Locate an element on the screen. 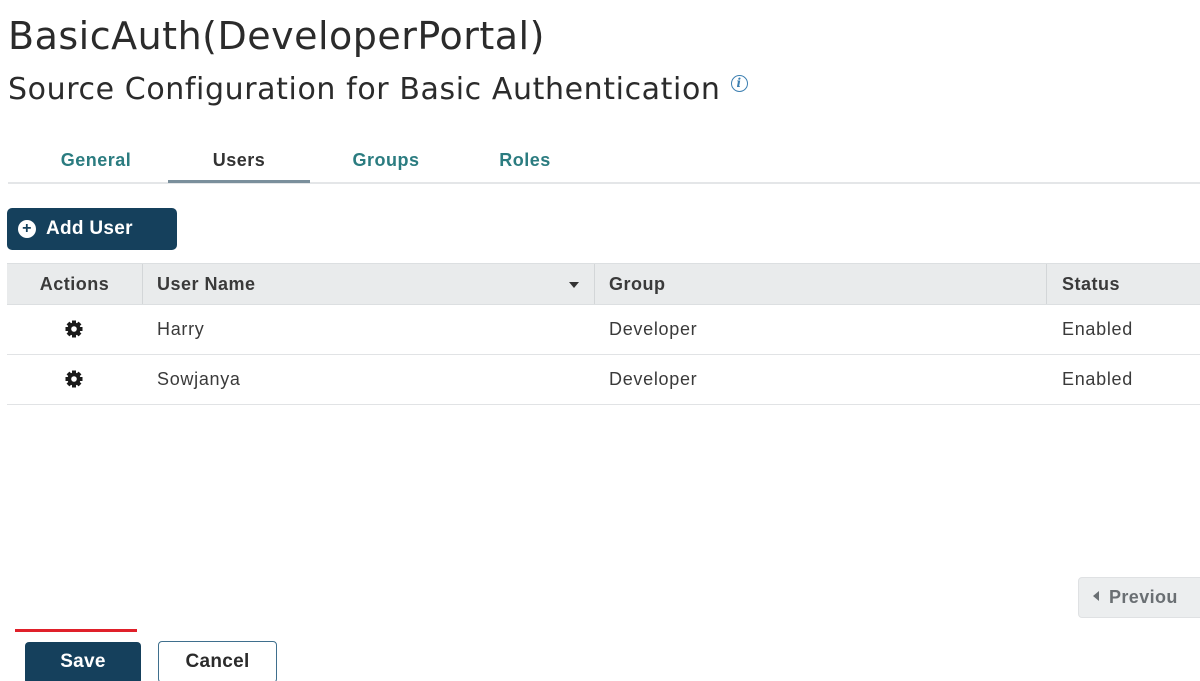 This screenshot has height=681, width=1200. user-name-cell: Harry is located at coordinates (181, 329).